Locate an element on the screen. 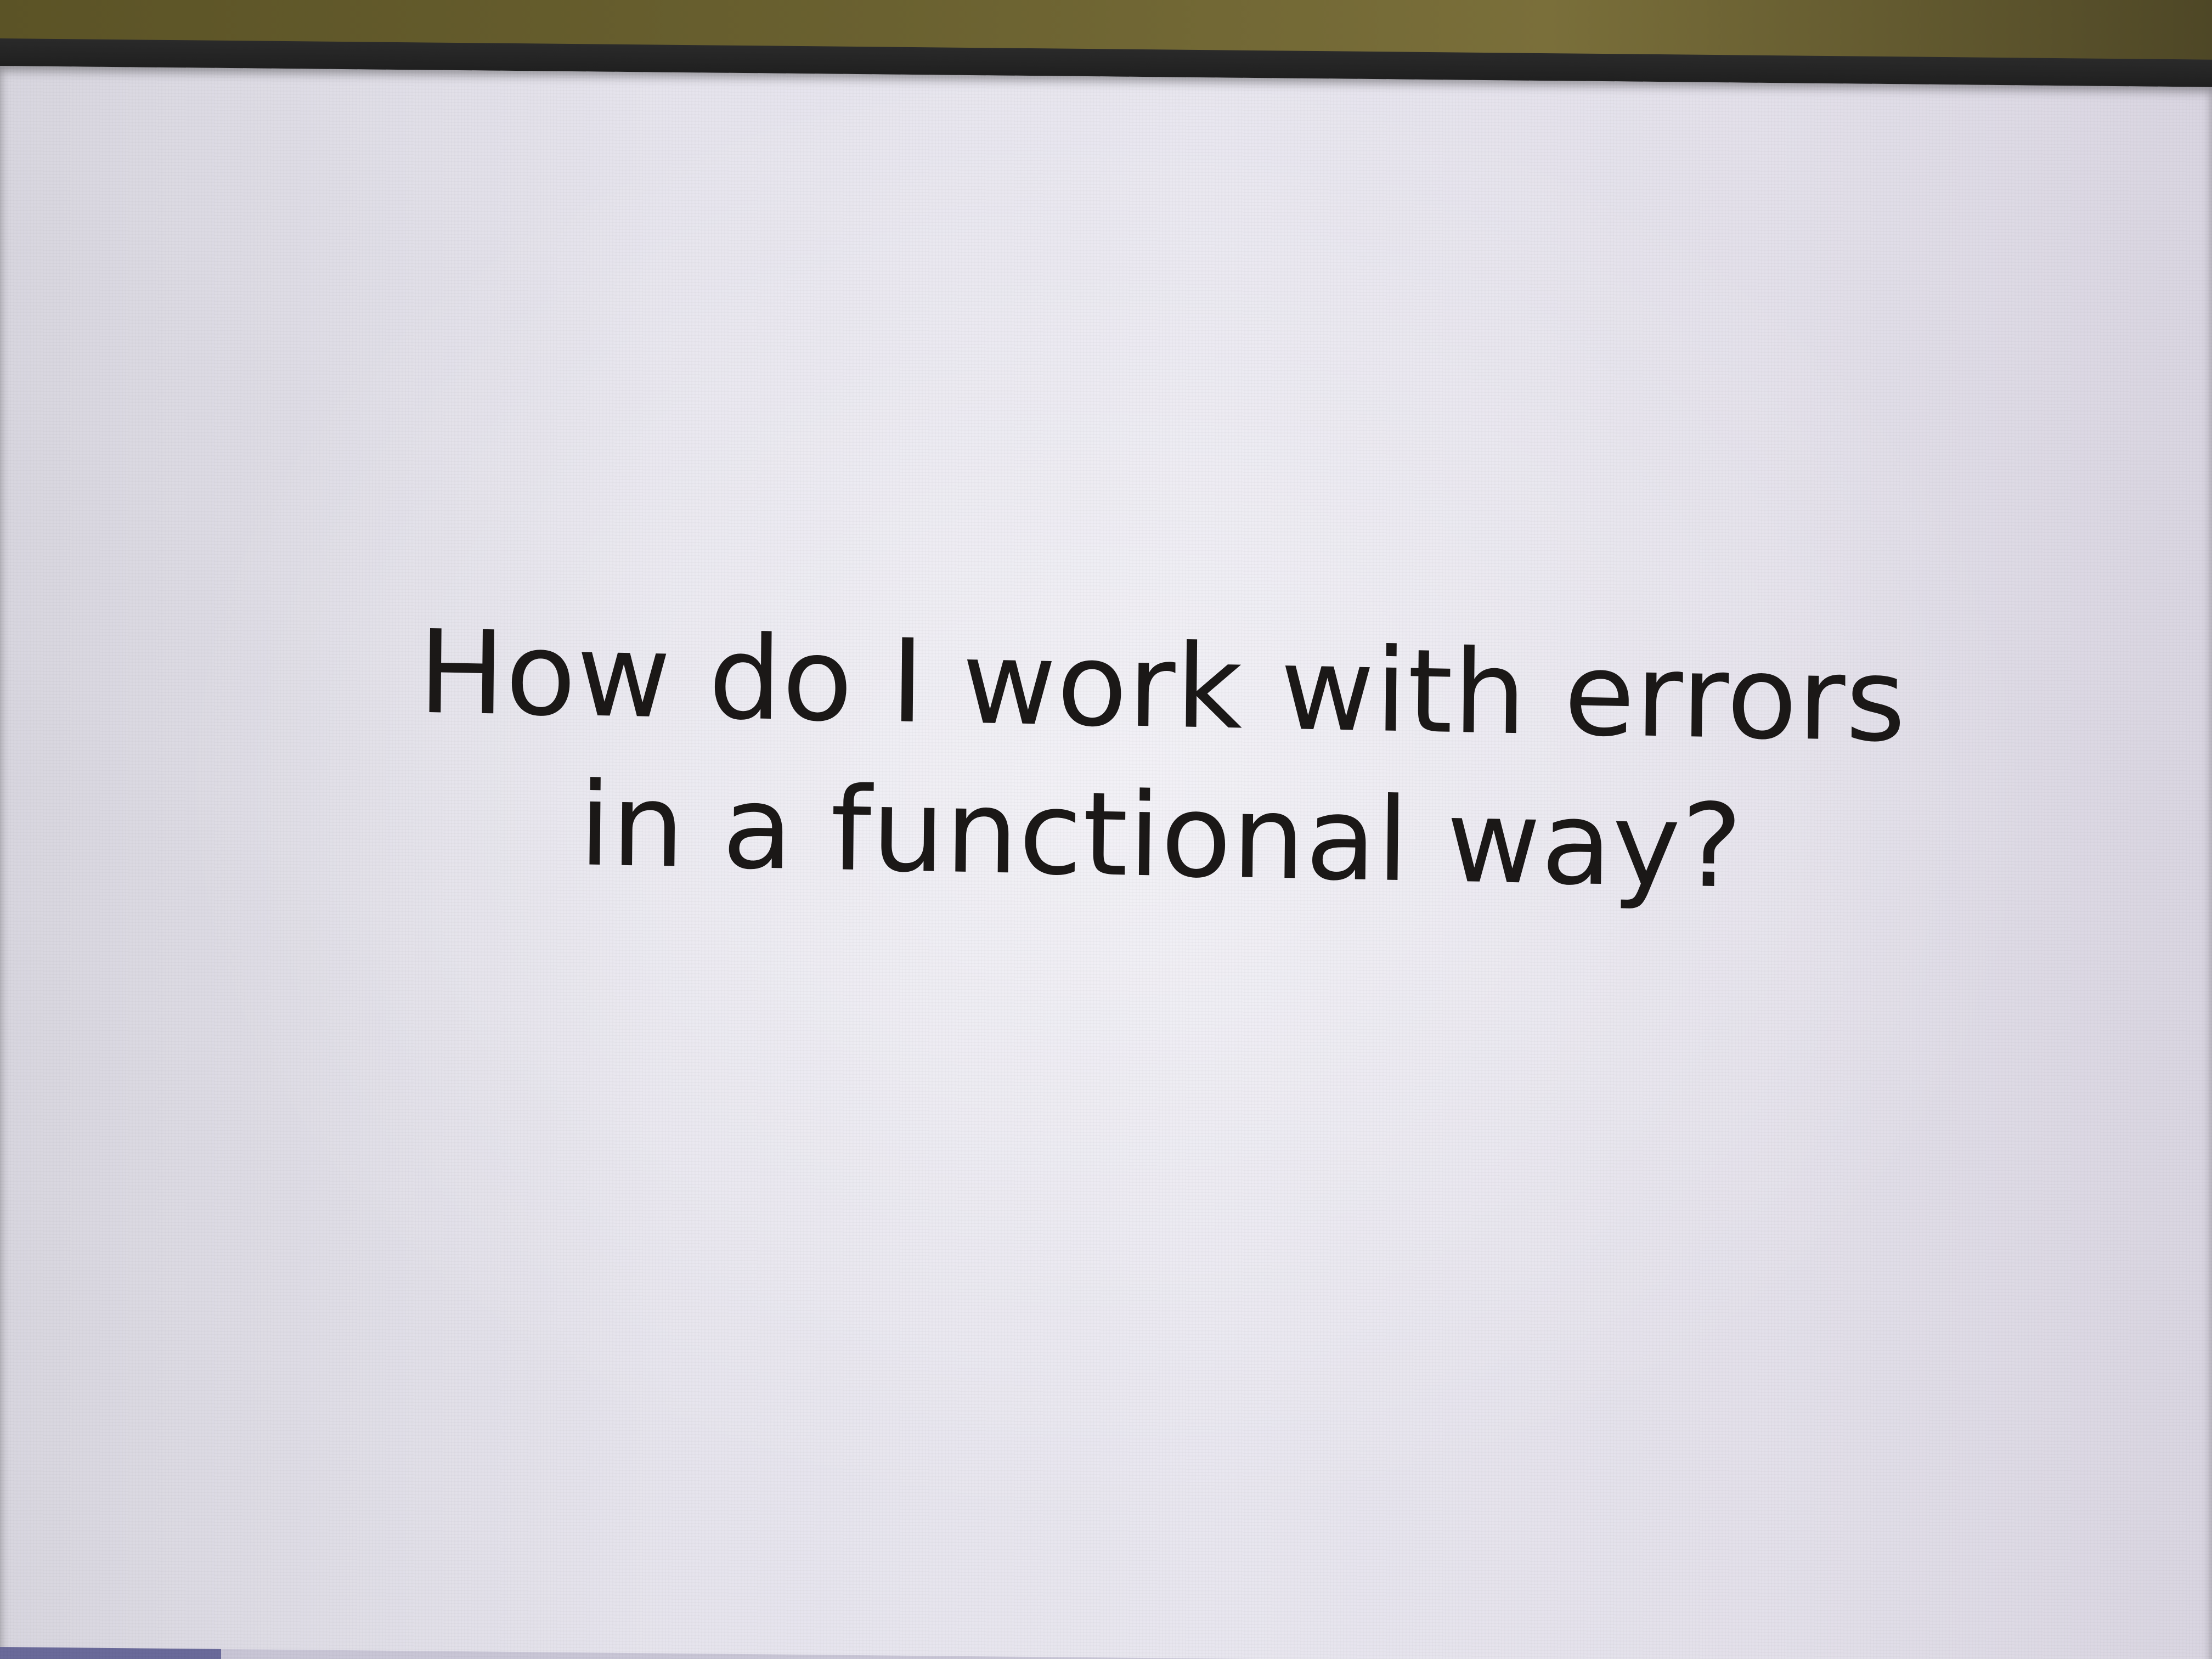  slide-progress-bar is located at coordinates (1106, 1653).